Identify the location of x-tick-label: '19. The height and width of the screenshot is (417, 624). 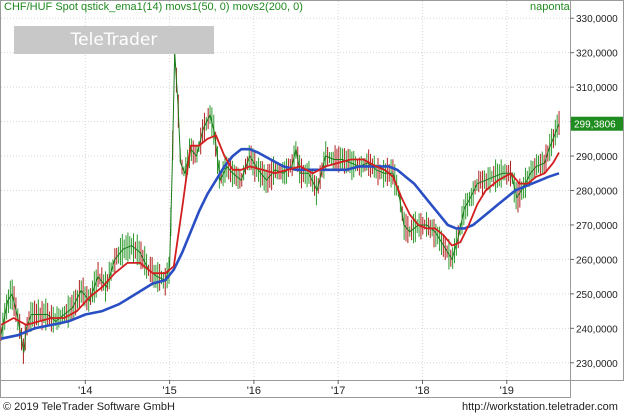
(507, 391).